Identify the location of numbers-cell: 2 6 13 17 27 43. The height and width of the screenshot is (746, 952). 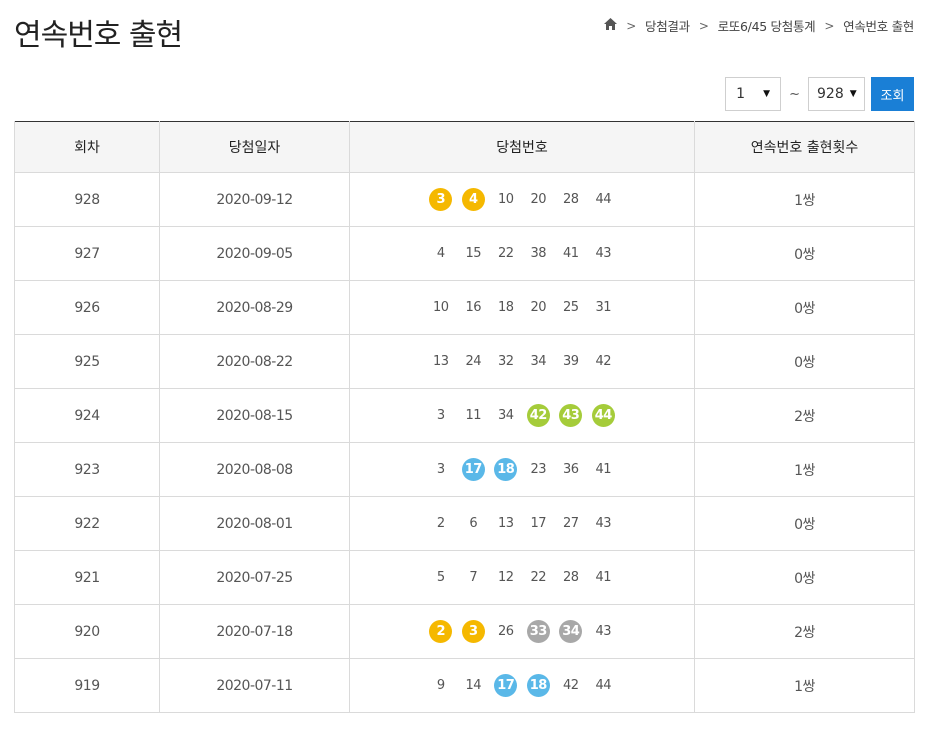
(522, 523).